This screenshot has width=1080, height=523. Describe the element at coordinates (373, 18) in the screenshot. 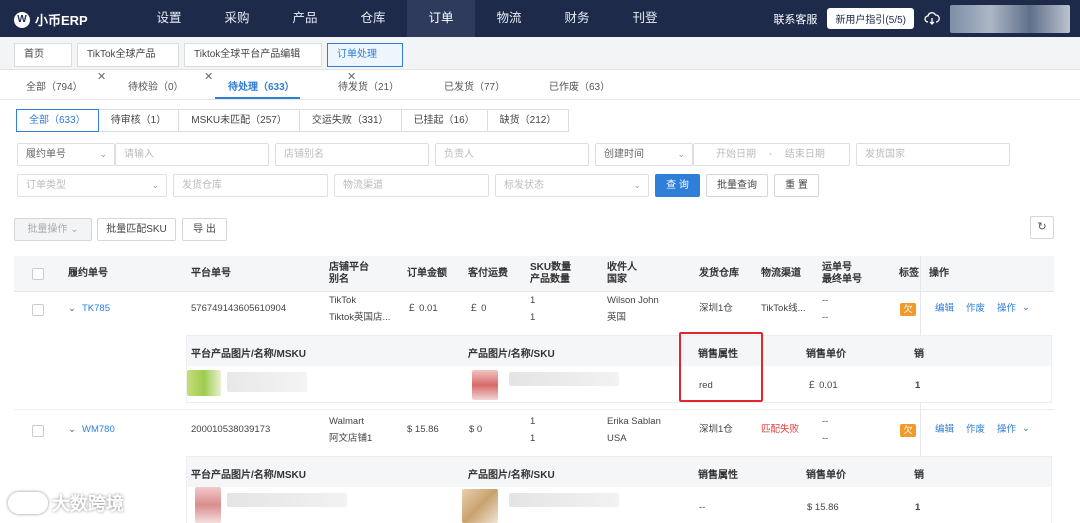

I see `nav-item-warehouse: 仓库` at that location.